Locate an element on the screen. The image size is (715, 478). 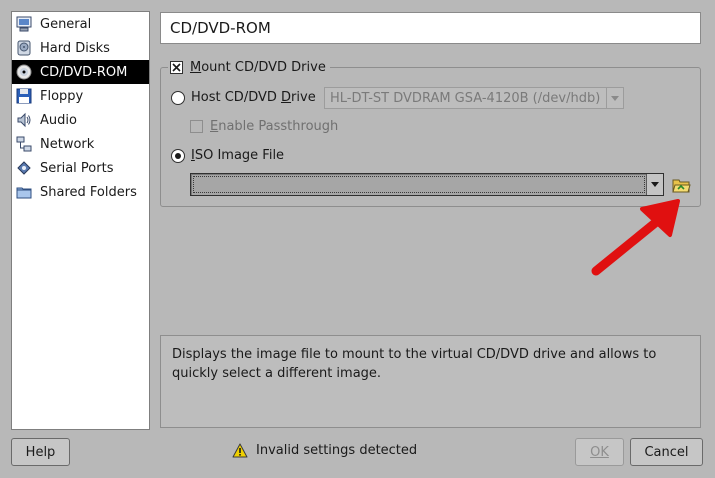
checkbox-checked-icon is located at coordinates (176, 67).